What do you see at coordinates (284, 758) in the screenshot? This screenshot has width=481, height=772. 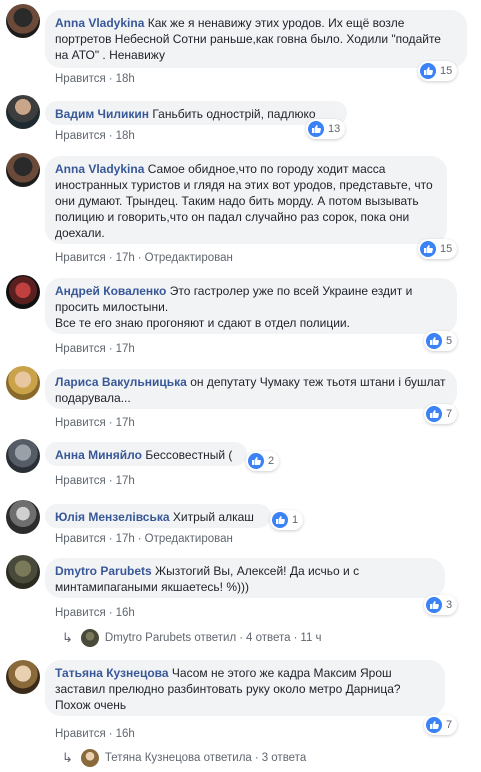 I see `reply-count: 3 ответа` at bounding box center [284, 758].